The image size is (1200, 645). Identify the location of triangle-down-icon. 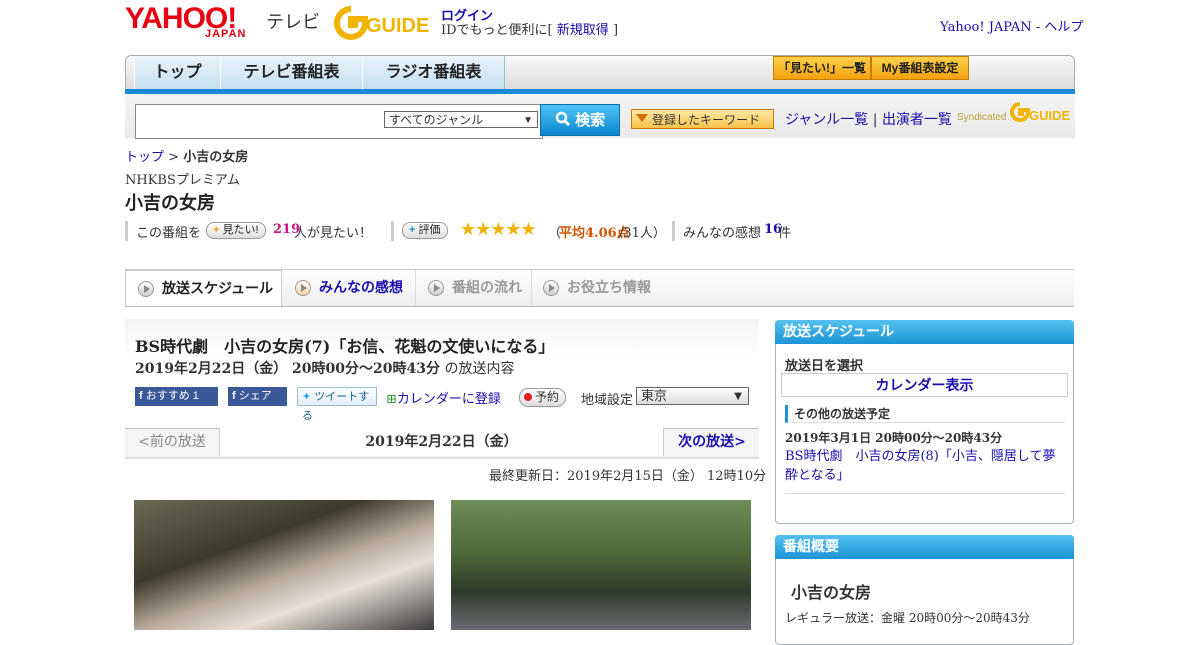
(642, 118).